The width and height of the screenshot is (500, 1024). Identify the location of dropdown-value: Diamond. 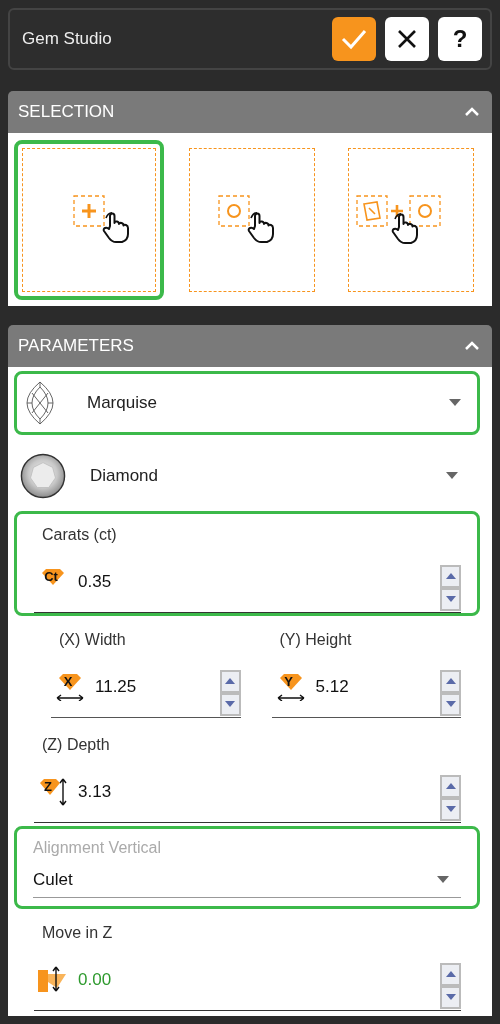
(268, 475).